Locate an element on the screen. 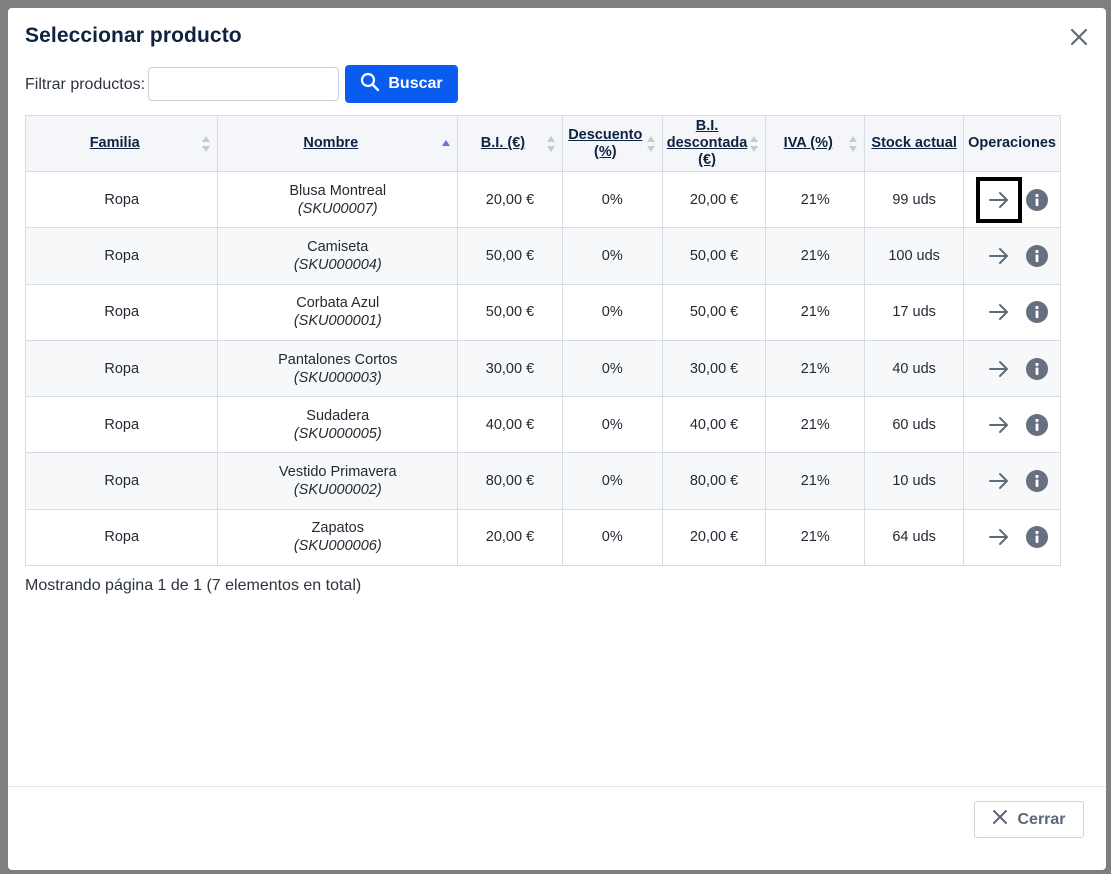 The image size is (1111, 874). dialog-title: Seleccionar producto is located at coordinates (133, 35).